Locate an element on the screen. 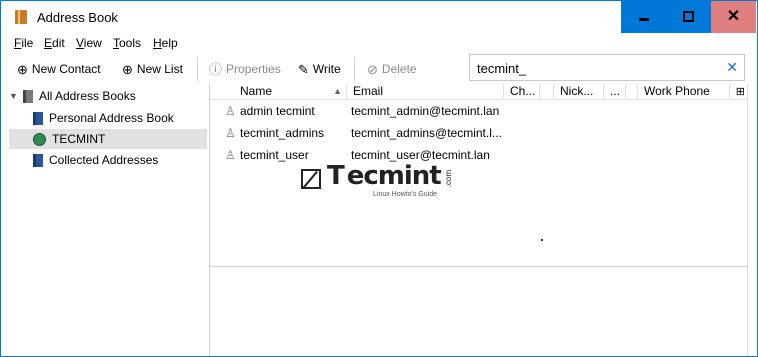 This screenshot has height=357, width=758. menu-file-label: ile is located at coordinates (27, 43).